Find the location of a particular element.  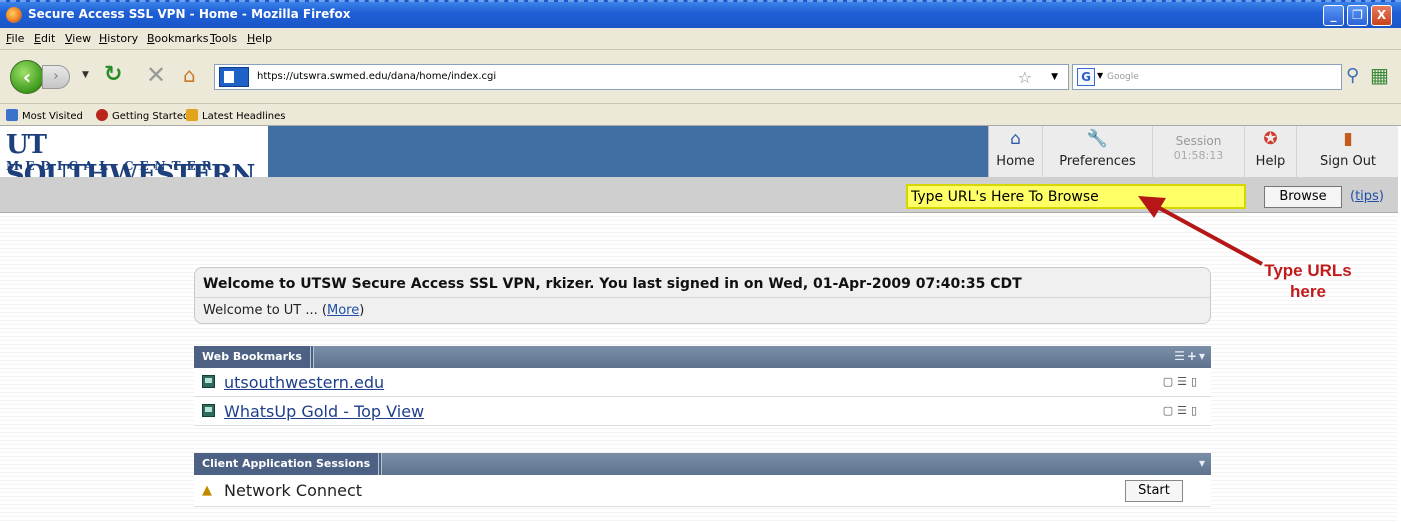

search-box: G ▼ Google is located at coordinates (1207, 77).